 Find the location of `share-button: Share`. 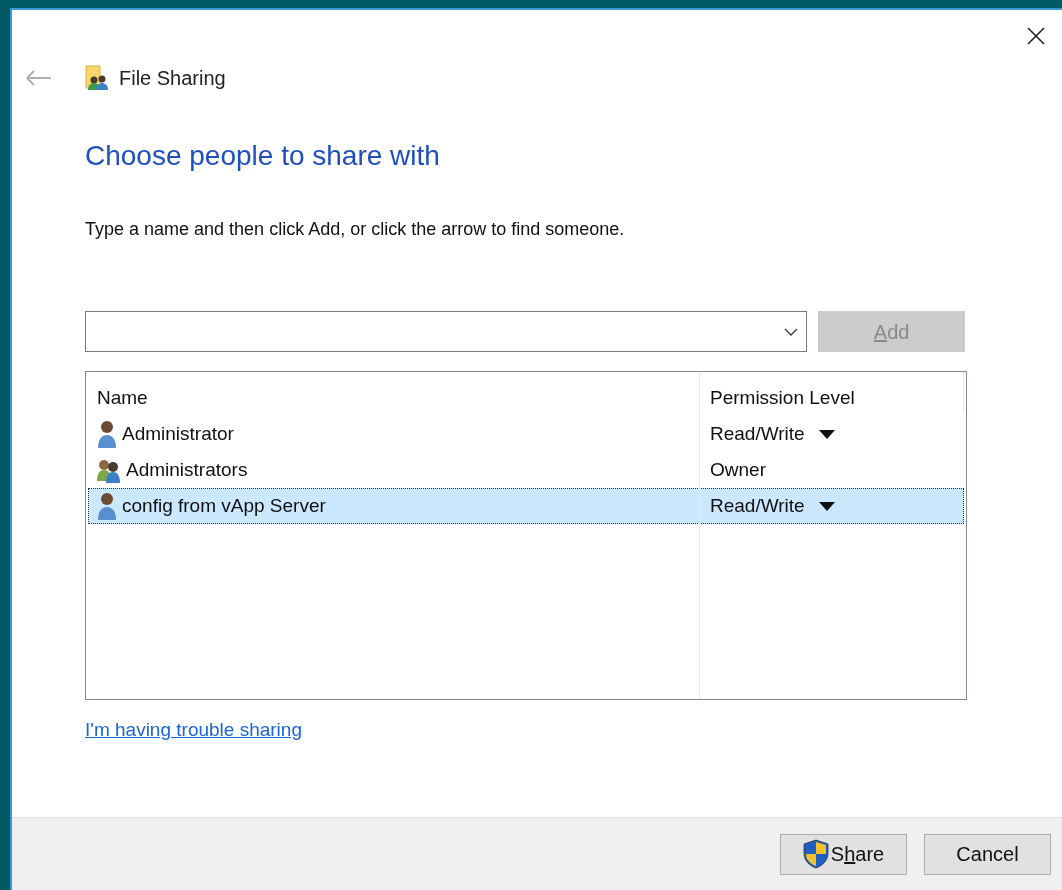

share-button: Share is located at coordinates (843, 854).